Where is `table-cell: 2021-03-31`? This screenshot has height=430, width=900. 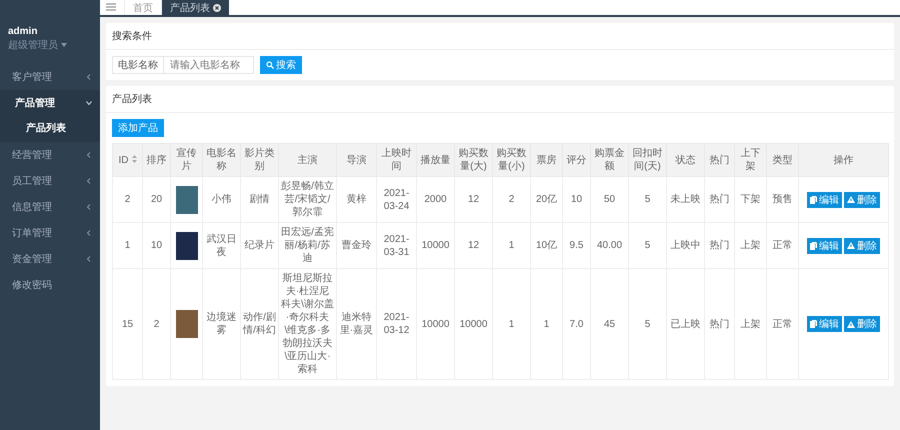 table-cell: 2021-03-31 is located at coordinates (397, 246).